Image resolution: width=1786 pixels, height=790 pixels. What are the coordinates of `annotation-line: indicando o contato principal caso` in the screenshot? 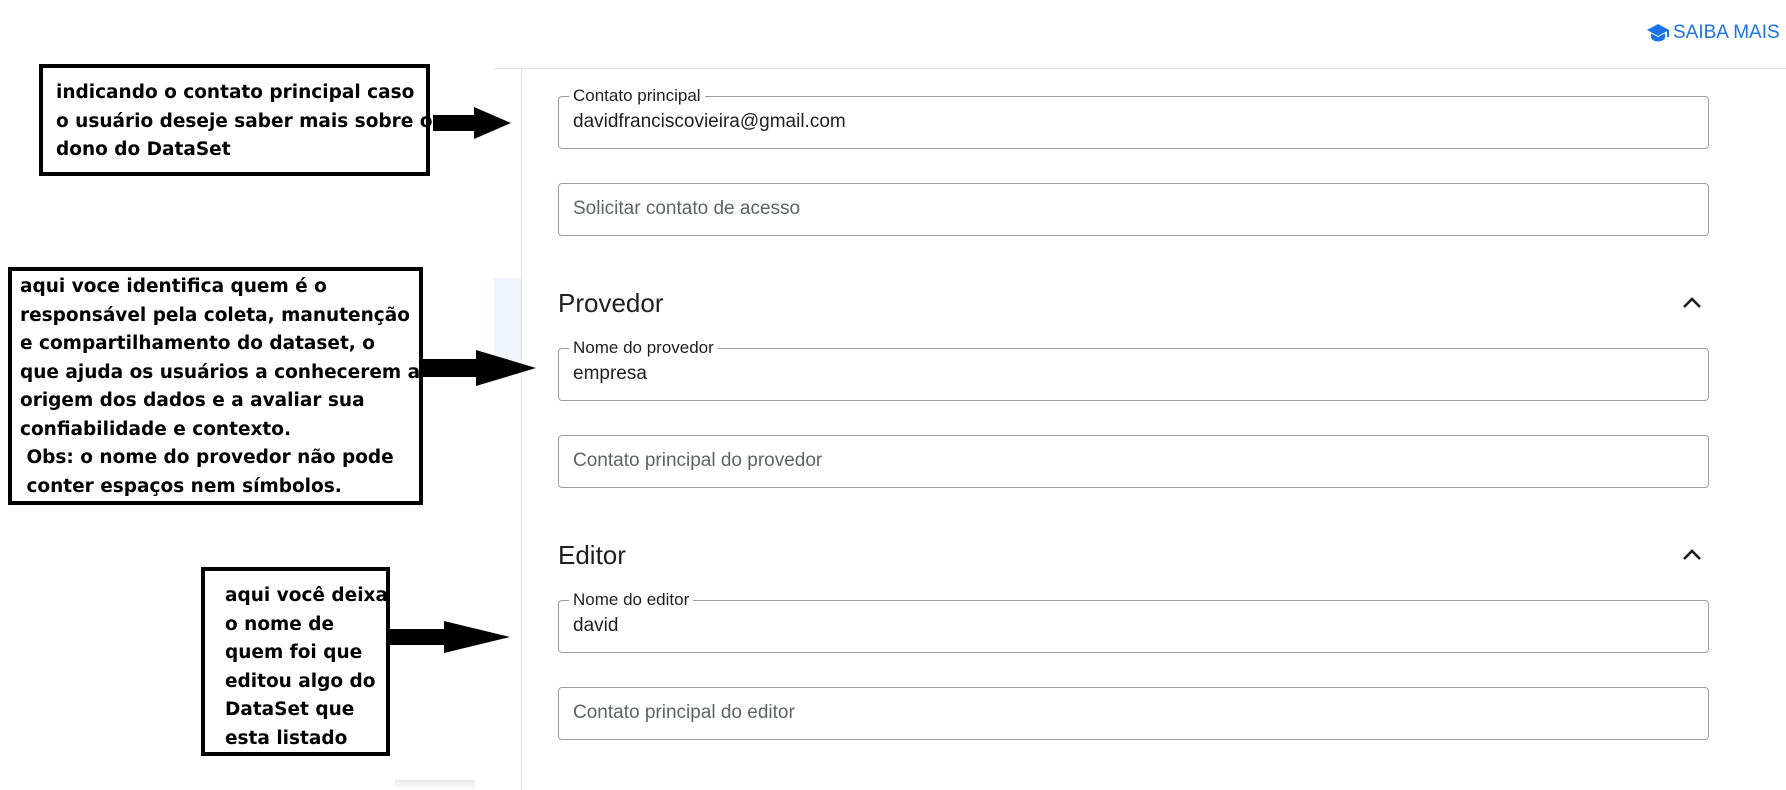 It's located at (235, 92).